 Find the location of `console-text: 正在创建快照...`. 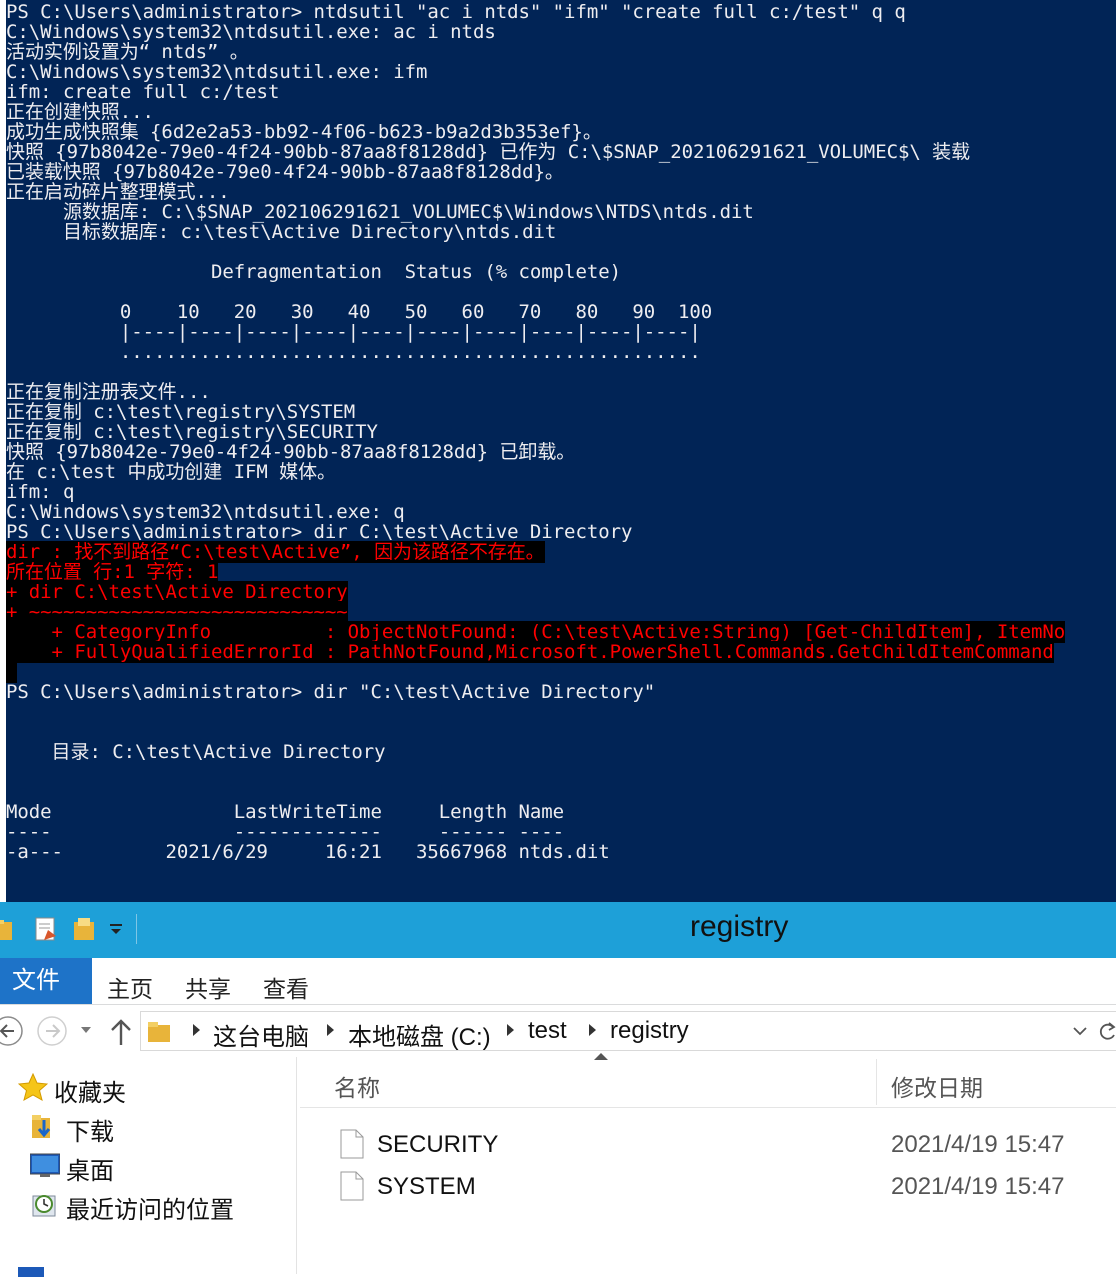

console-text: 正在创建快照... is located at coordinates (80, 112).